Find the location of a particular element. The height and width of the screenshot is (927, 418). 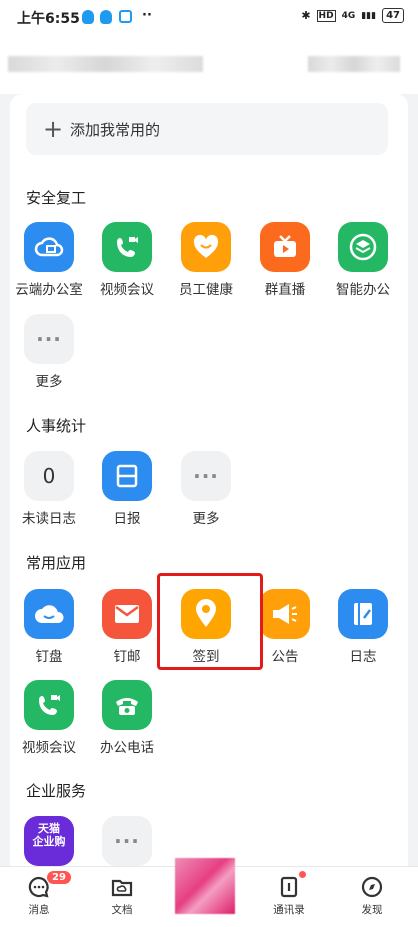

app-tmall-enterprise: 天猫 企业购 is located at coordinates (49, 841).